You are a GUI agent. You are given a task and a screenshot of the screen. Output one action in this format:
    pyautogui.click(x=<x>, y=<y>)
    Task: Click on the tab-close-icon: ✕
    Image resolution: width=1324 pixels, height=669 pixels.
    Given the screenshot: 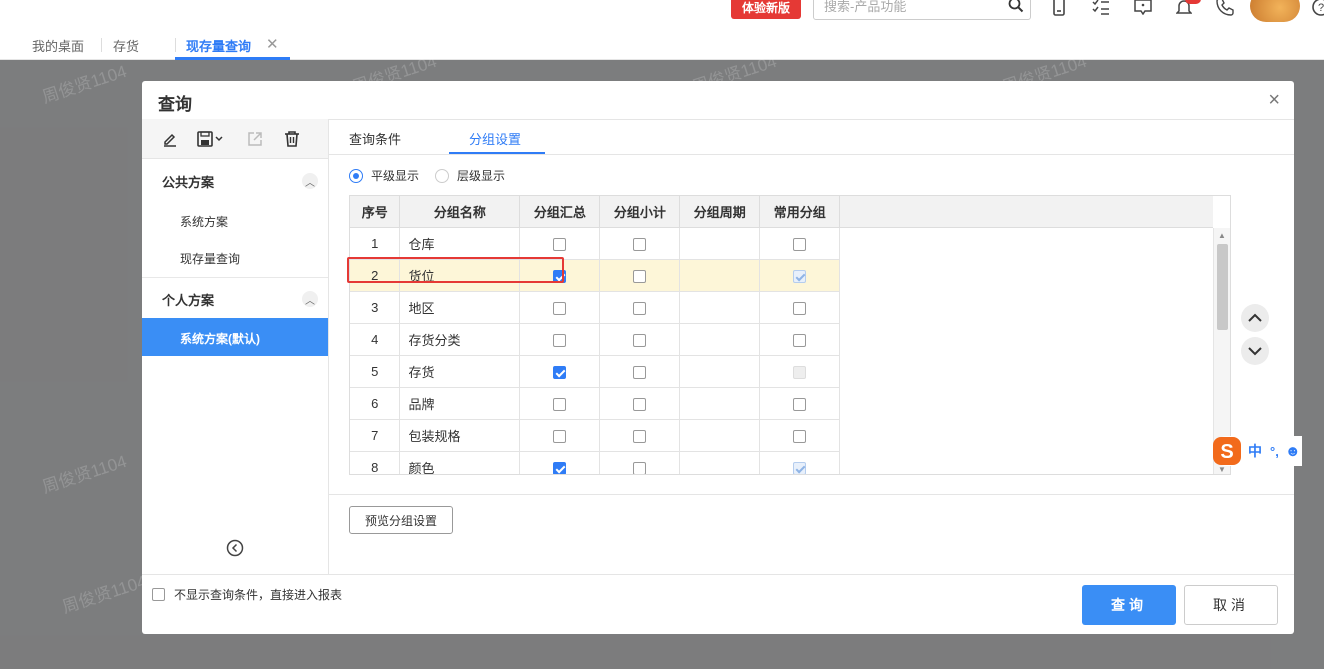 What is the action you would take?
    pyautogui.click(x=272, y=44)
    